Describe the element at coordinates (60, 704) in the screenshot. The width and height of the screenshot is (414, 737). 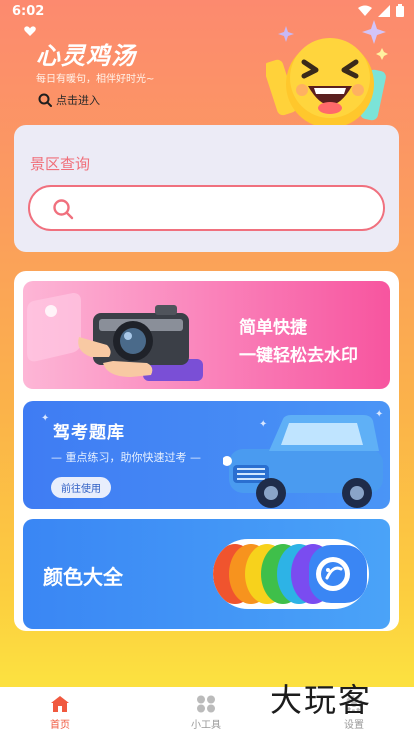
I see `home-icon` at that location.